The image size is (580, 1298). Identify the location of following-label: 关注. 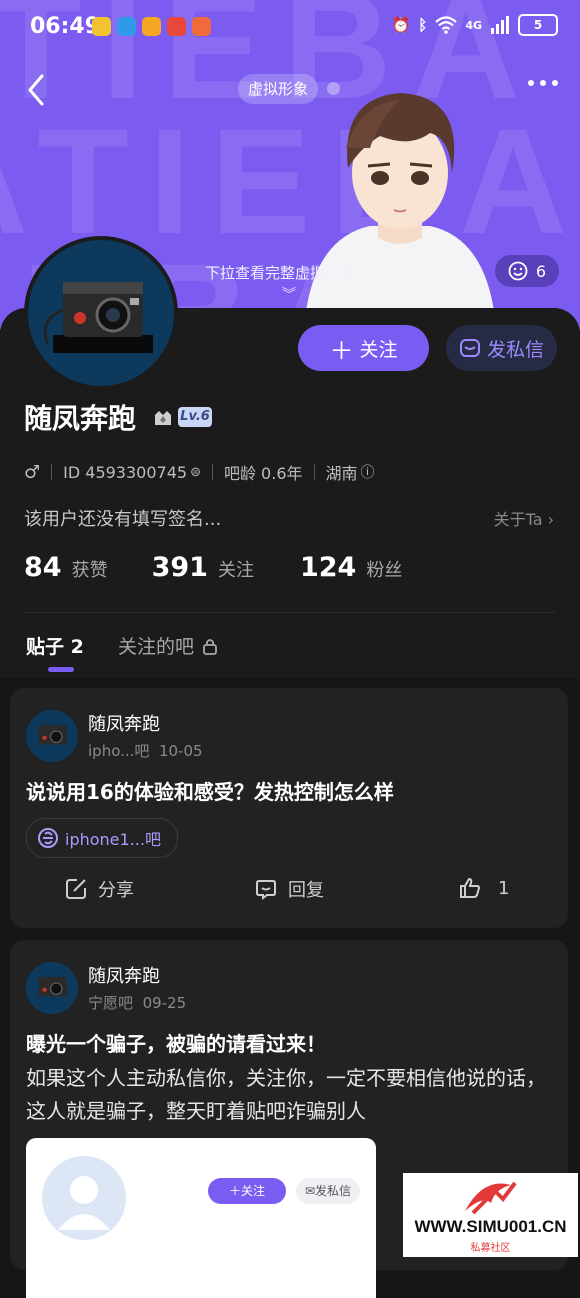
(235, 570).